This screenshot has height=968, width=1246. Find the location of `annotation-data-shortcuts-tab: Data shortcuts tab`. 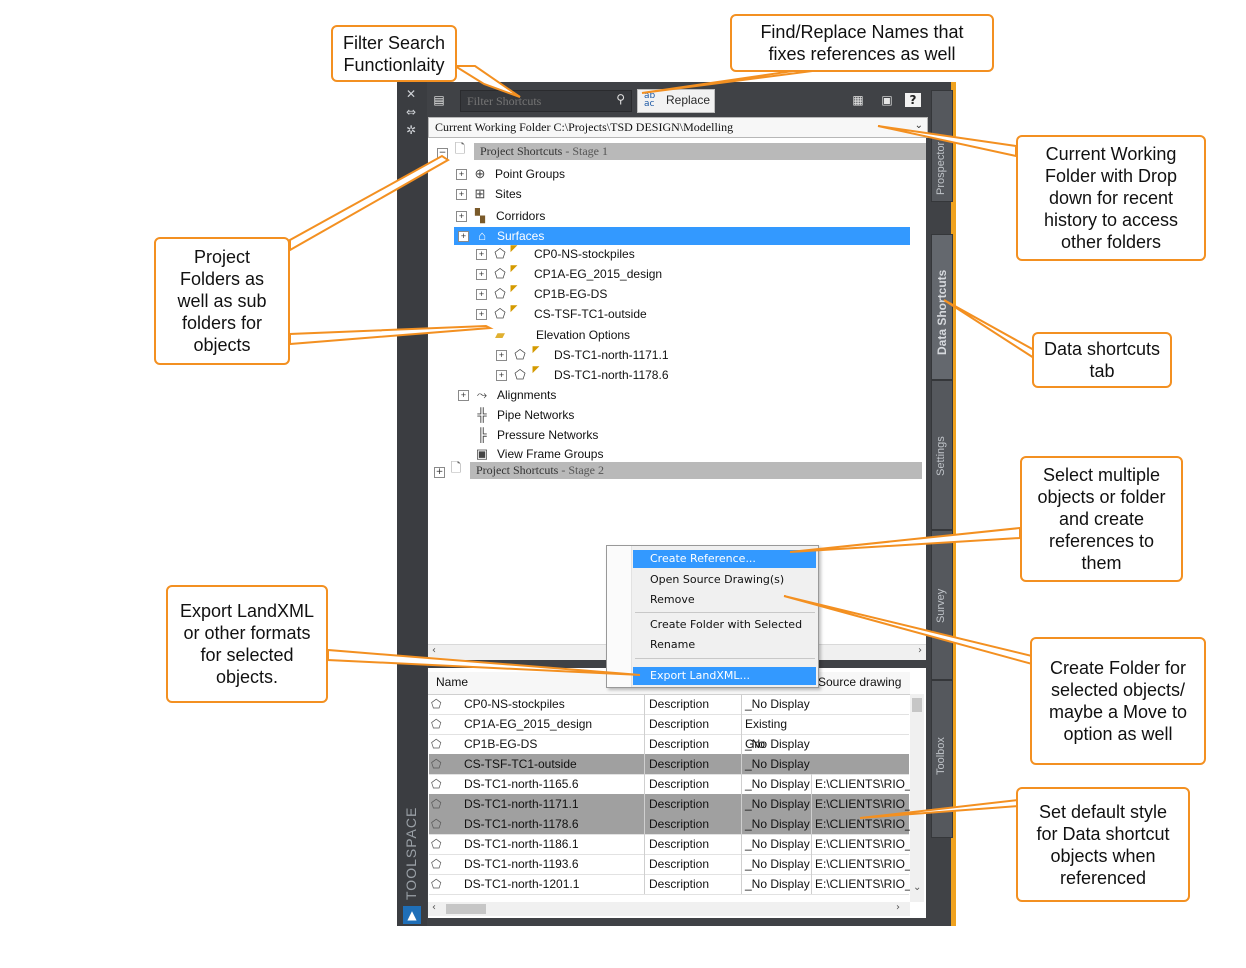

annotation-data-shortcuts-tab: Data shortcuts tab is located at coordinates (1102, 360).